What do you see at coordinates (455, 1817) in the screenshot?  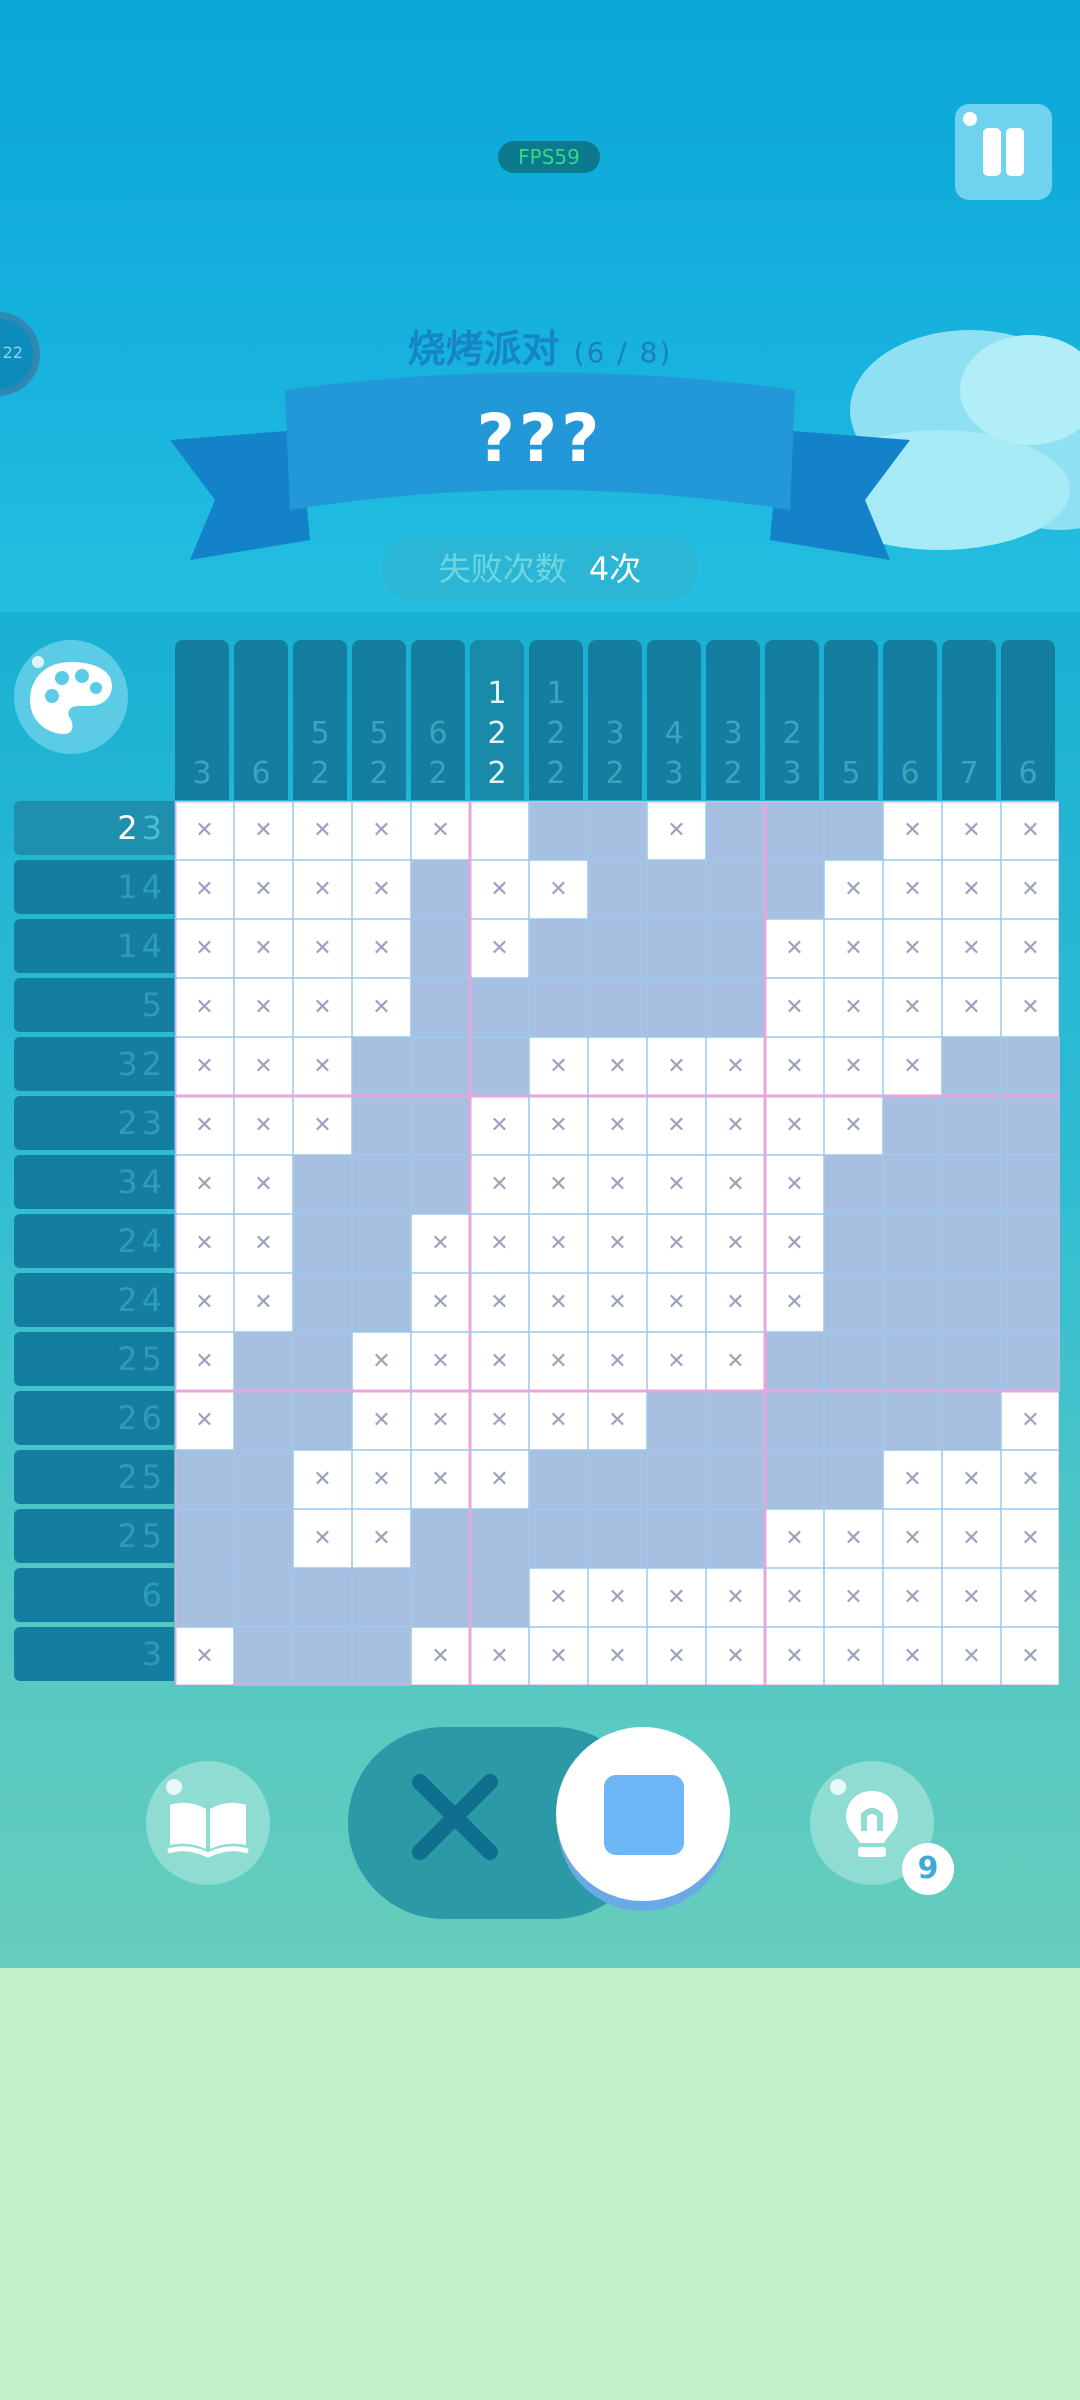 I see `cross-mode-icon` at bounding box center [455, 1817].